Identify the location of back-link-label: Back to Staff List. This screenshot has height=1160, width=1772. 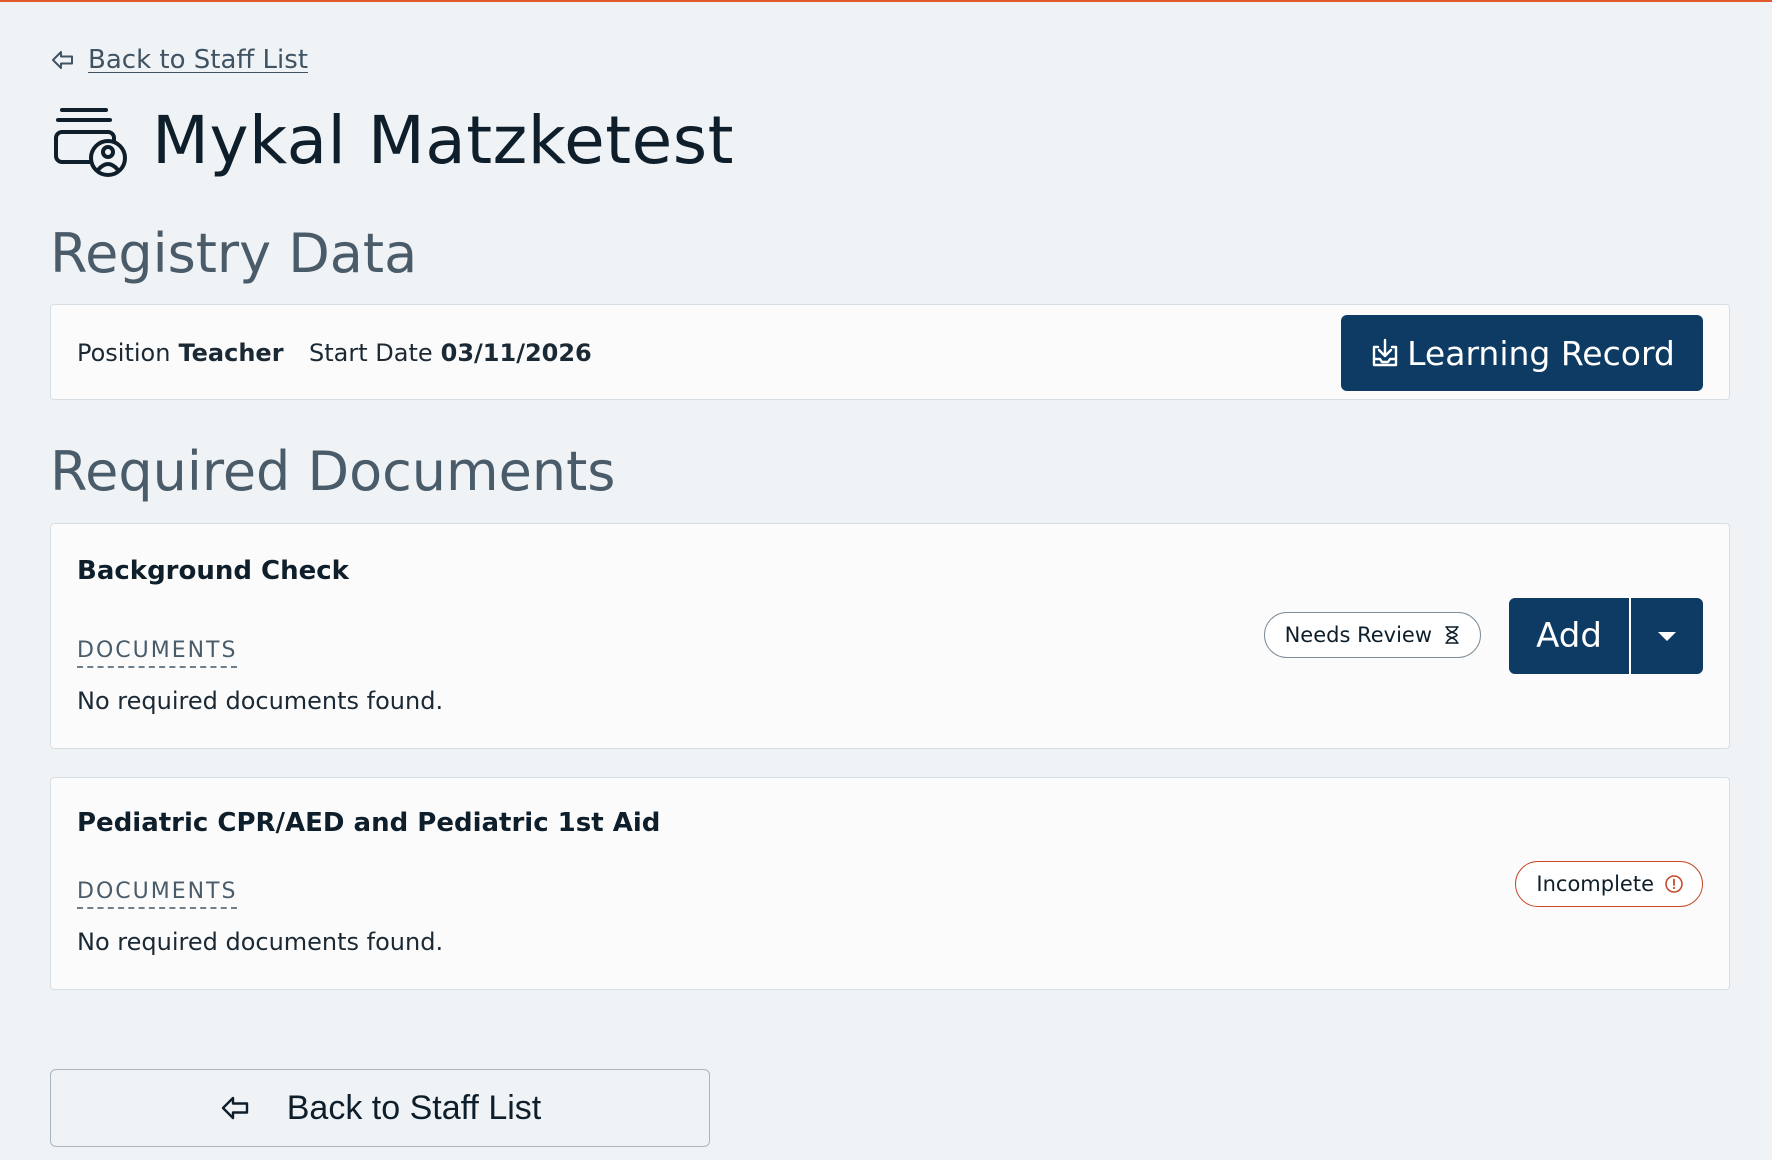
(198, 60).